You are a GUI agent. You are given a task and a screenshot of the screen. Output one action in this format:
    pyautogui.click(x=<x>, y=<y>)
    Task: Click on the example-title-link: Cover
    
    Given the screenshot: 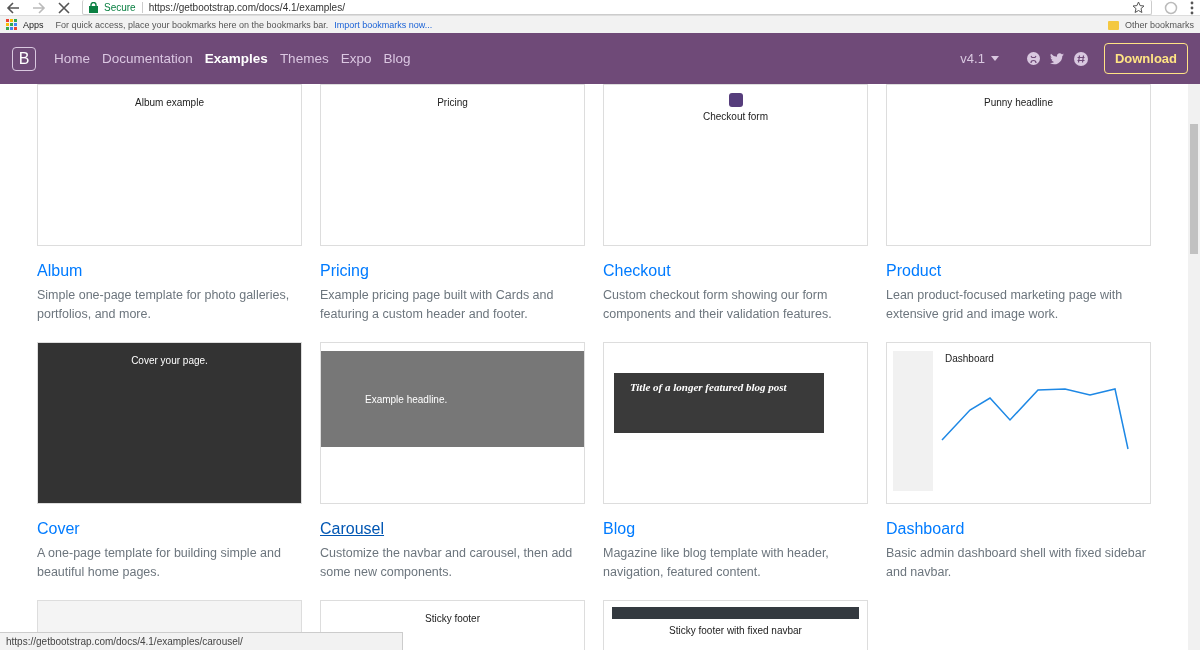 What is the action you would take?
    pyautogui.click(x=58, y=529)
    